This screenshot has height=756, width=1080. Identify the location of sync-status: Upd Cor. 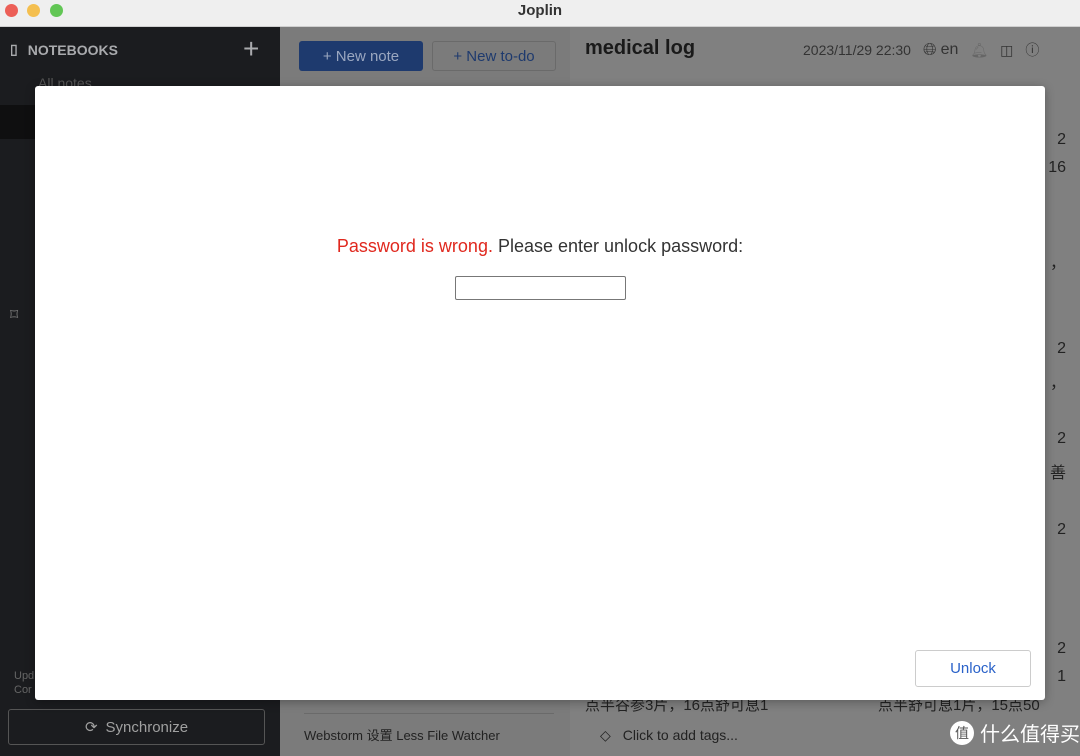
(24, 683).